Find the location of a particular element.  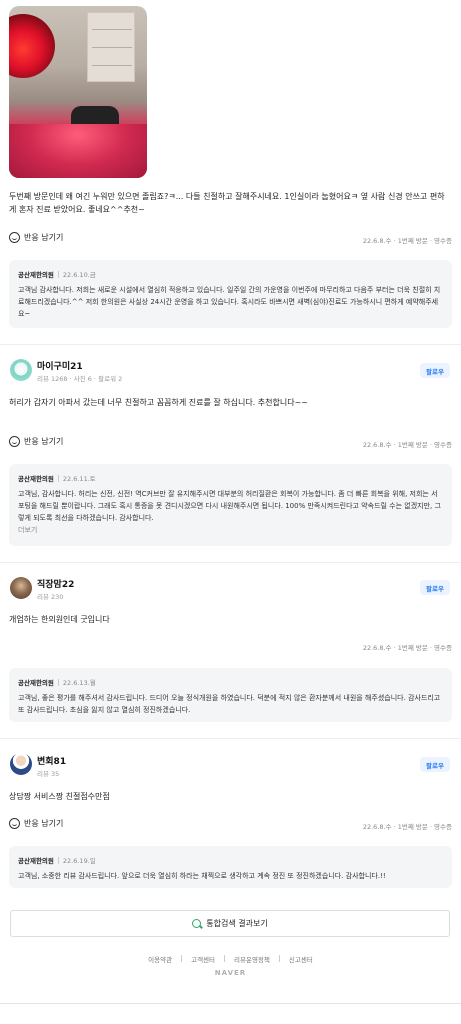

reply-date: 22.6.19.일 is located at coordinates (79, 861).